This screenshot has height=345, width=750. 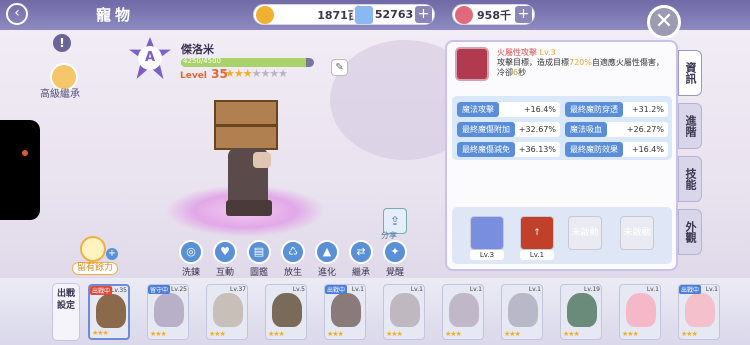 I want to click on skill-slot: ↑ Lv.1, so click(x=537, y=238).